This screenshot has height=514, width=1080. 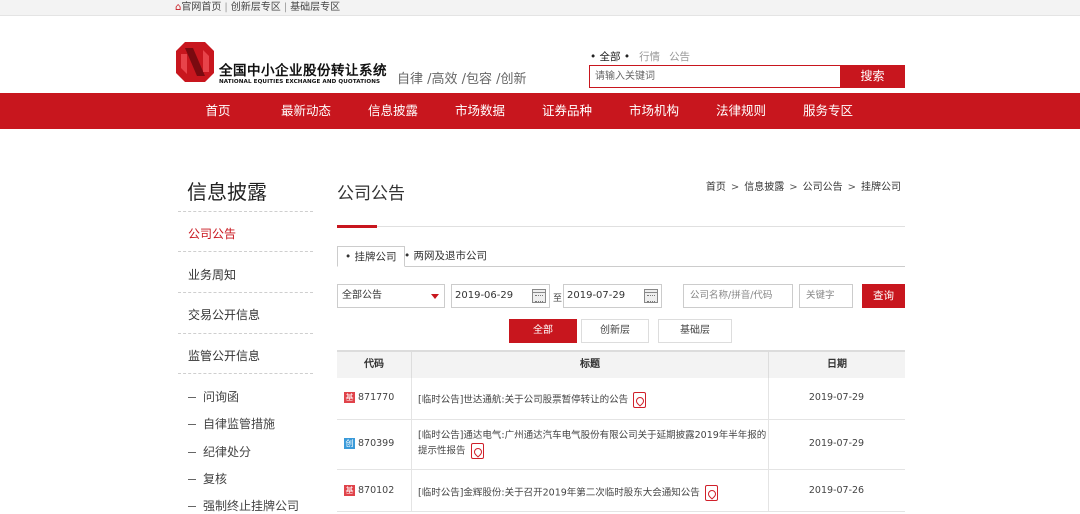 I want to click on topbar-link-innovation: 创新层专区, so click(x=256, y=7).